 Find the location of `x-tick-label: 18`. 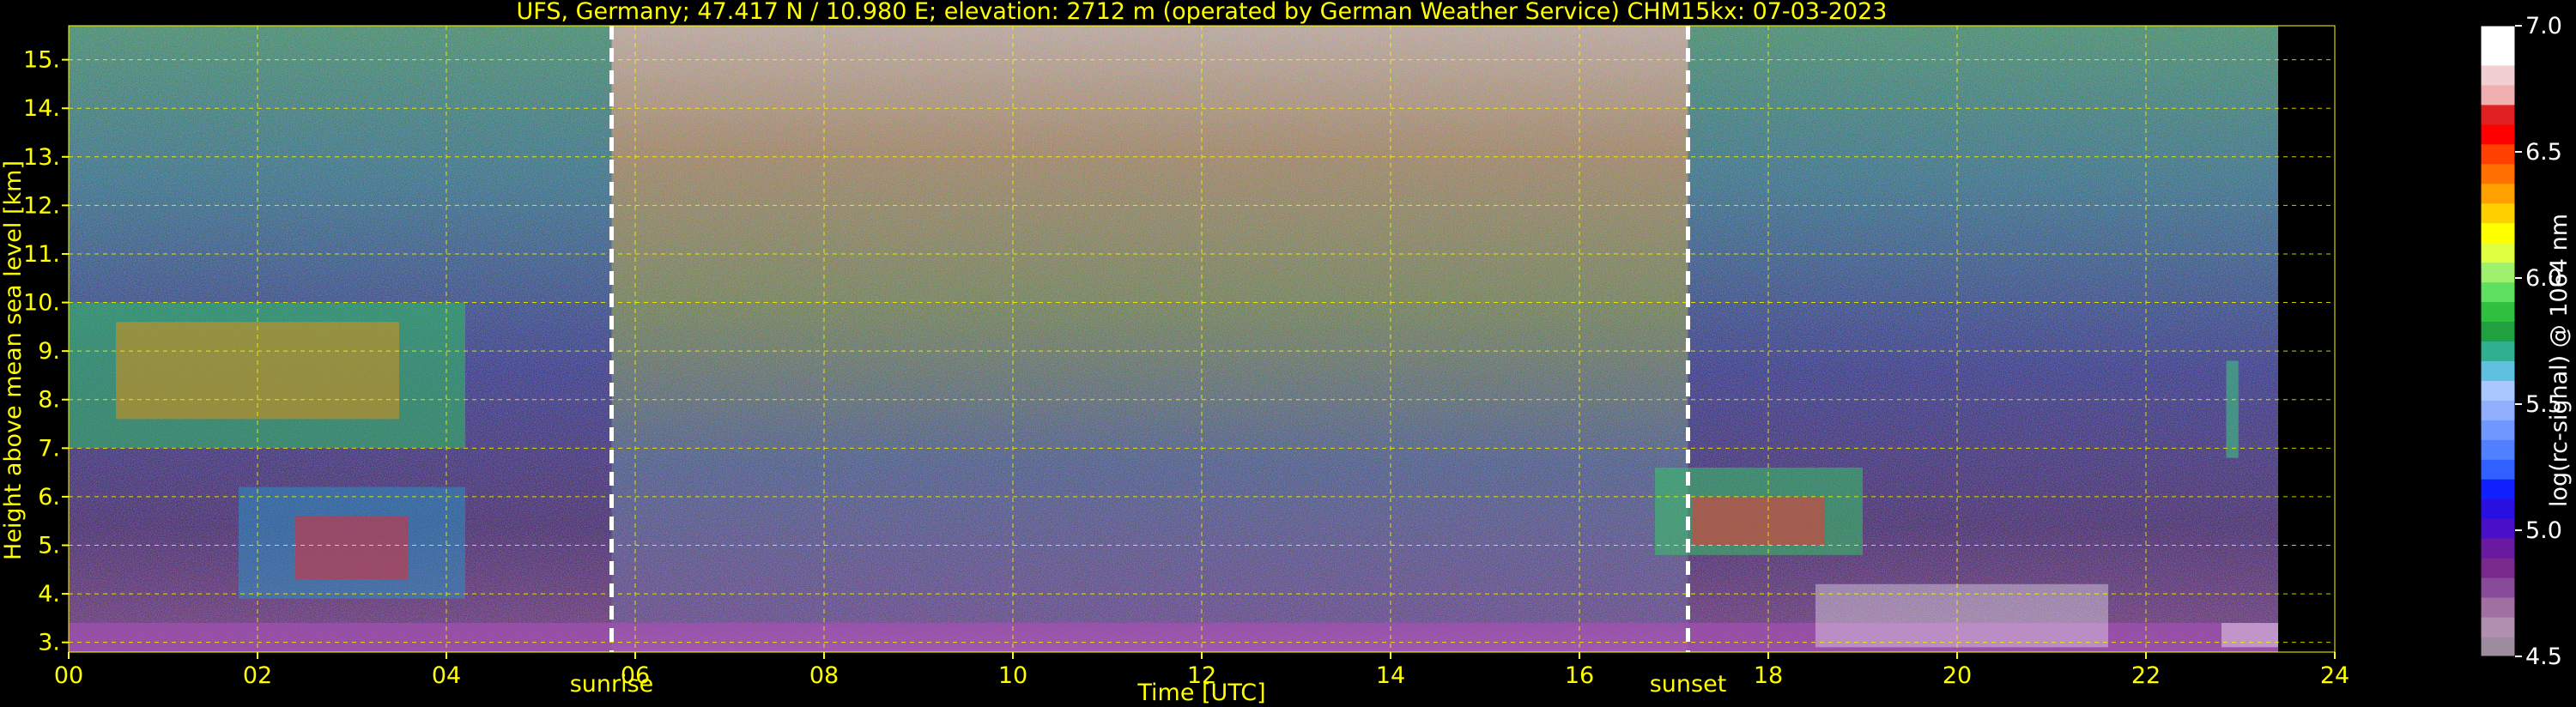

x-tick-label: 18 is located at coordinates (1768, 675).